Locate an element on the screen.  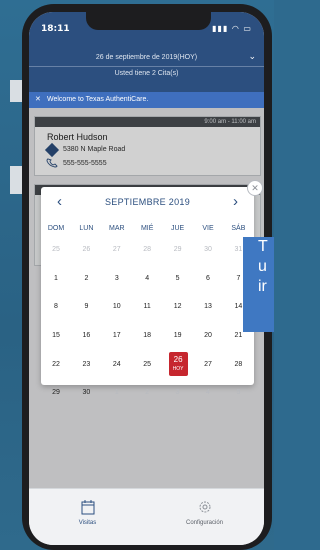
calendar-day: 12 is located at coordinates (178, 307).